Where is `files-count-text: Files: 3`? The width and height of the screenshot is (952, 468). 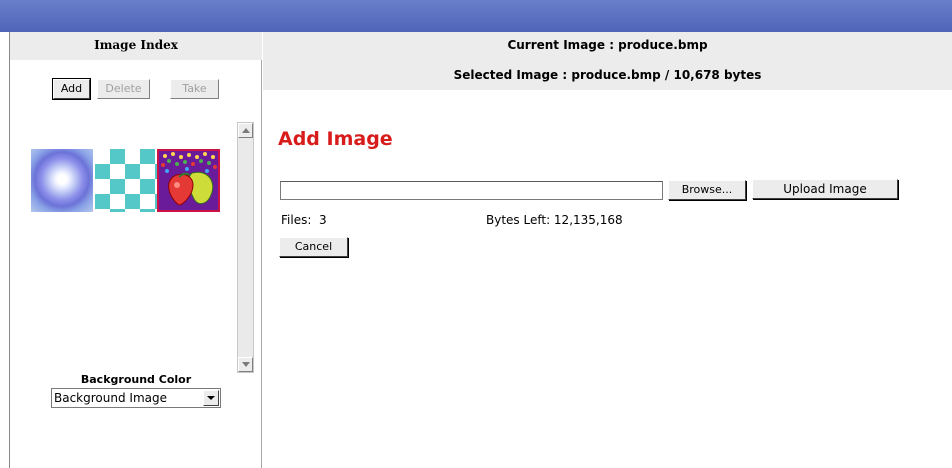
files-count-text: Files: 3 is located at coordinates (304, 220).